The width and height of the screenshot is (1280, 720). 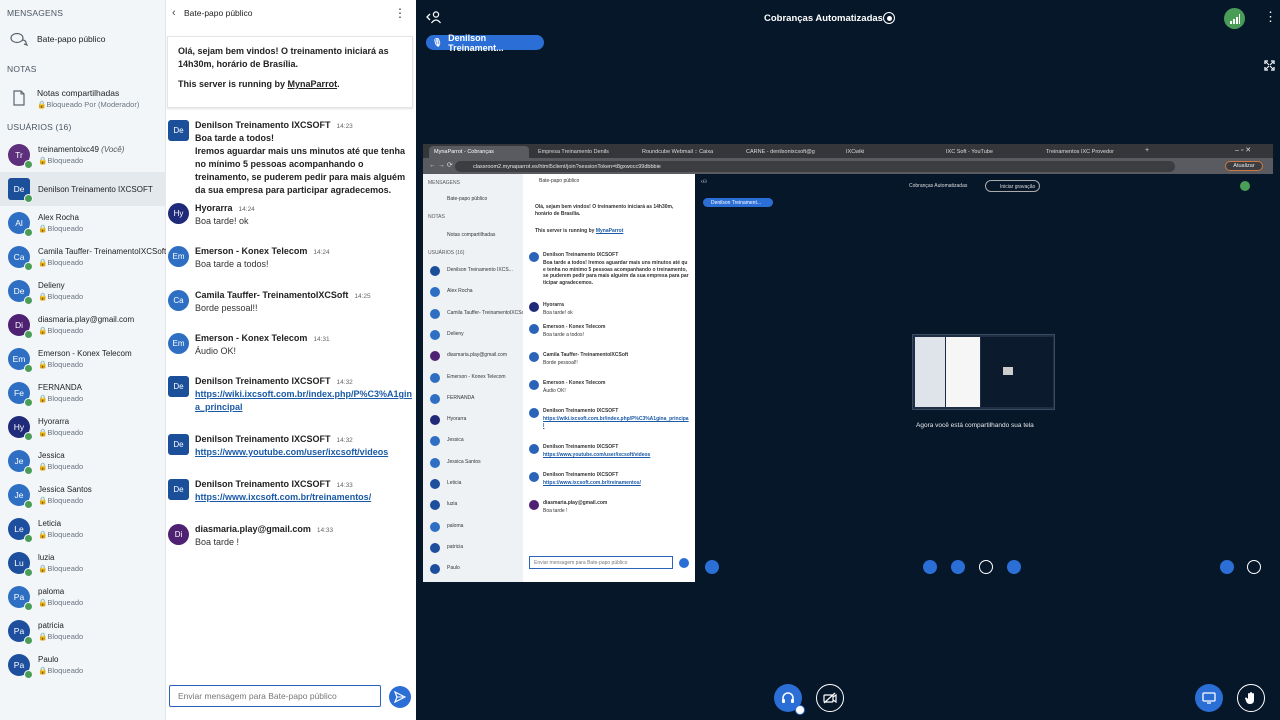 What do you see at coordinates (477, 355) in the screenshot?
I see `nested-user-name: diasmaria.play@gmail.com` at bounding box center [477, 355].